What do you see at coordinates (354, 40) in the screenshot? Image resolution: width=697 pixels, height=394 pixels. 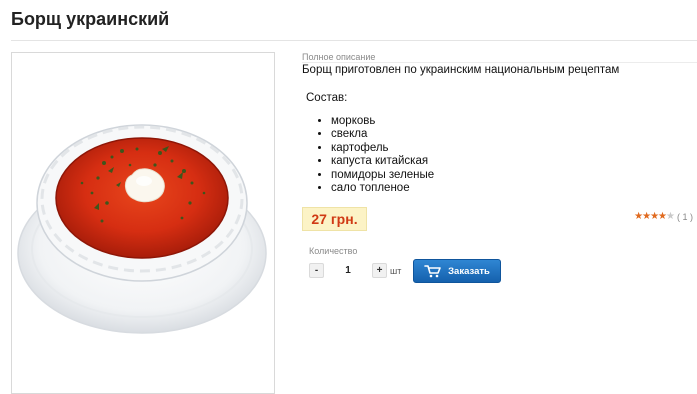 I see `title-divider` at bounding box center [354, 40].